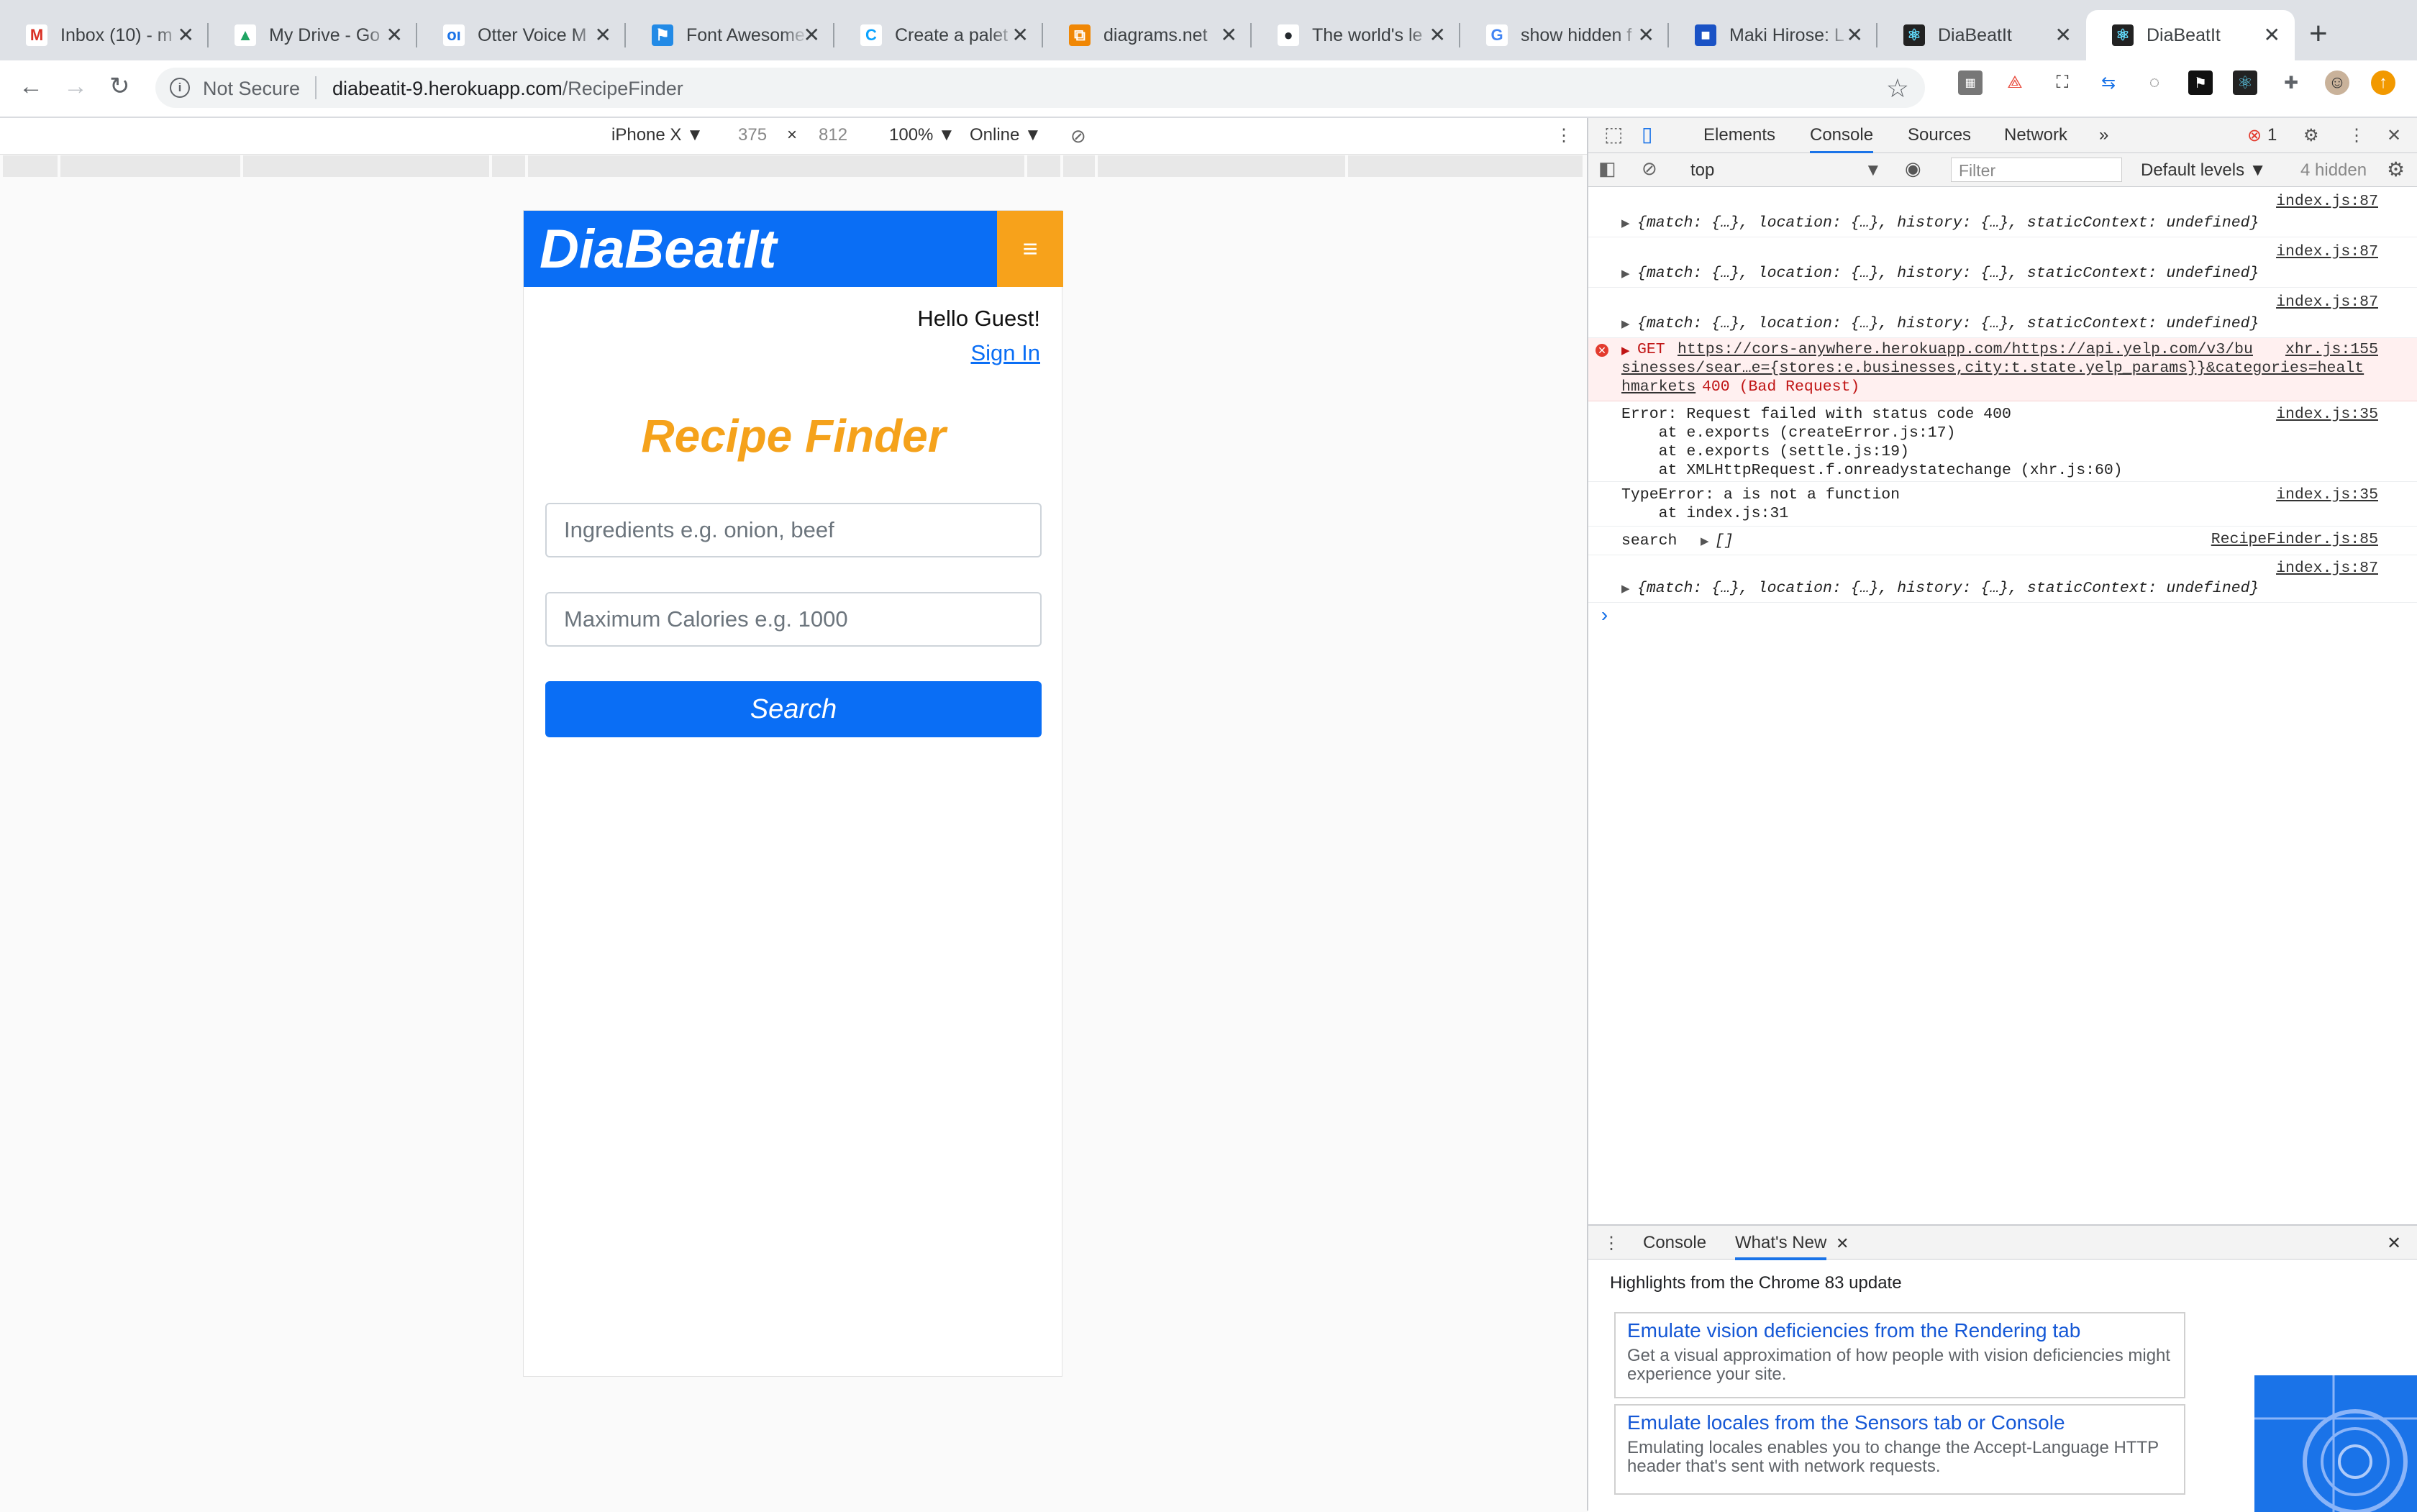 This screenshot has height=1512, width=2417. I want to click on browser-tab: C Create a palet ✕, so click(939, 35).